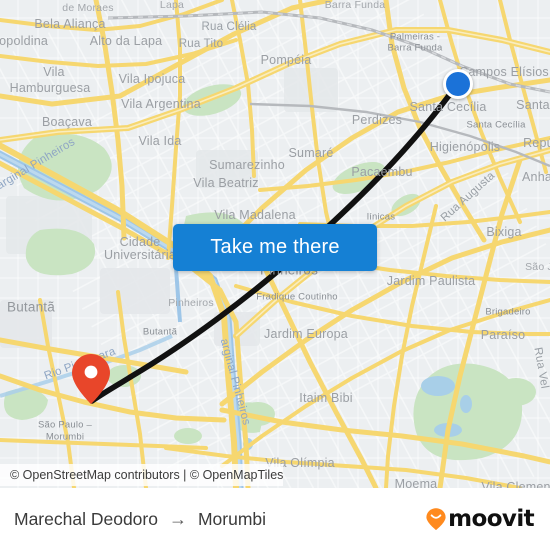 The image size is (550, 550). Describe the element at coordinates (458, 84) in the screenshot. I see `origin-marker-dot` at that location.